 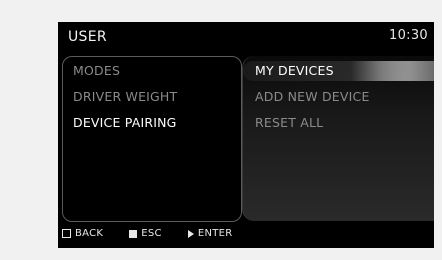 I want to click on menu-item-reset-all: RESET ALL, so click(x=289, y=122).